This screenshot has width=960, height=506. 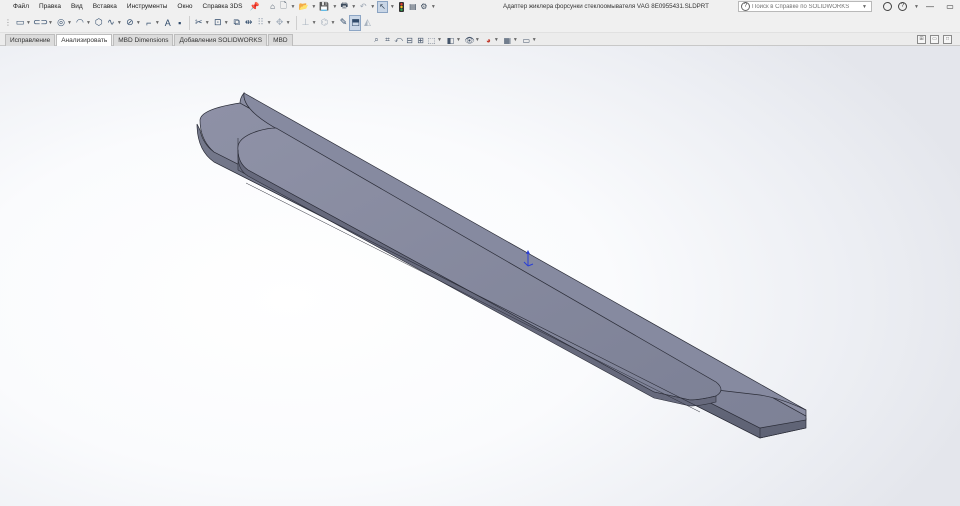 What do you see at coordinates (398, 40) in the screenshot?
I see `previous-view-icon: ⤺` at bounding box center [398, 40].